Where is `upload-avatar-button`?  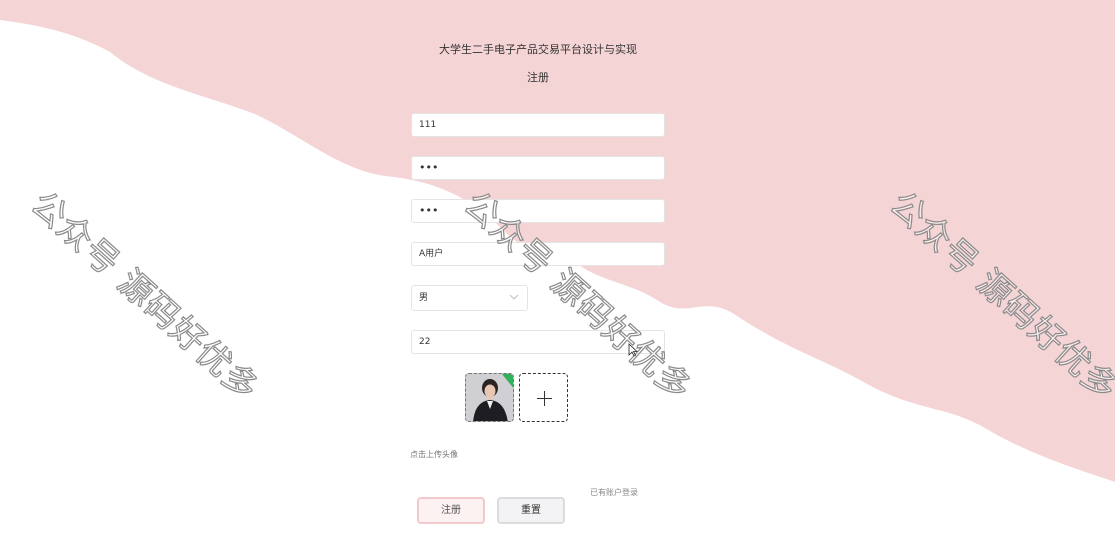
upload-avatar-button is located at coordinates (543, 397).